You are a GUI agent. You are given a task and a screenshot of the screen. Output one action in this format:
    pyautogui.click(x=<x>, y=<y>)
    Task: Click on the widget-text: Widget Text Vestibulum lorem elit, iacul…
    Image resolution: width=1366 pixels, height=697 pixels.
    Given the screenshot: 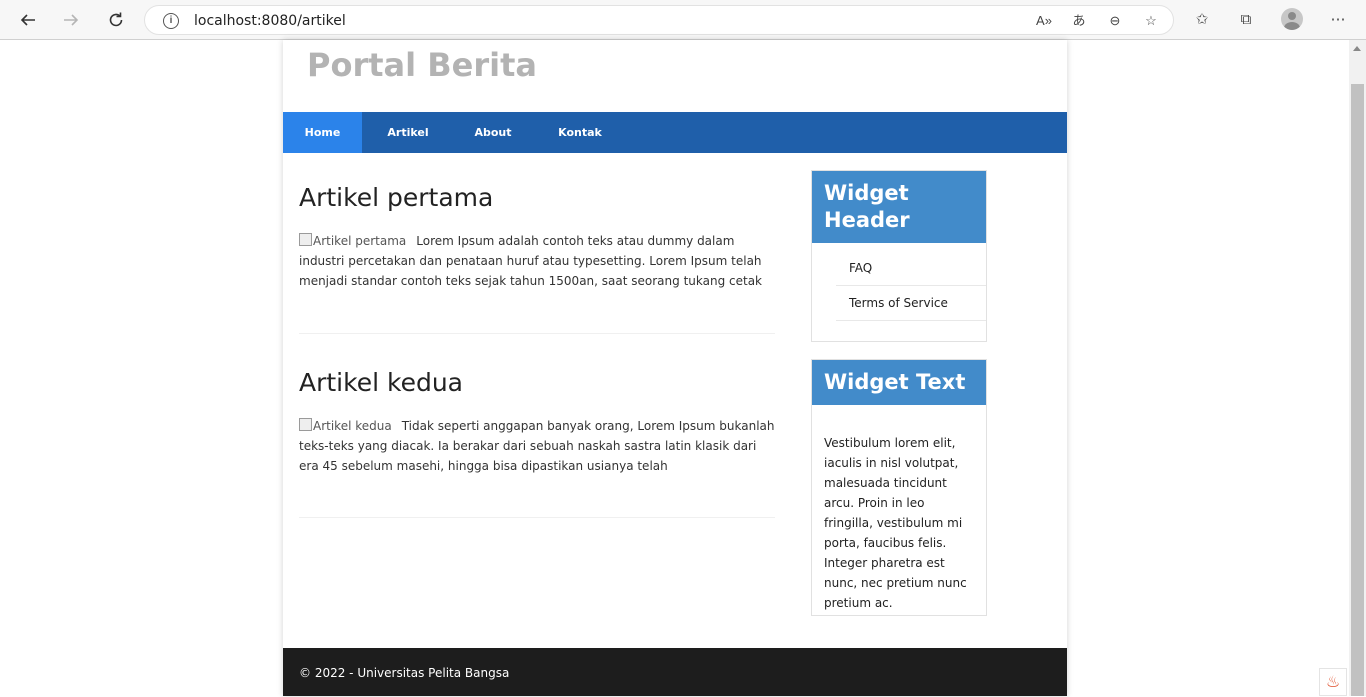 What is the action you would take?
    pyautogui.click(x=899, y=487)
    